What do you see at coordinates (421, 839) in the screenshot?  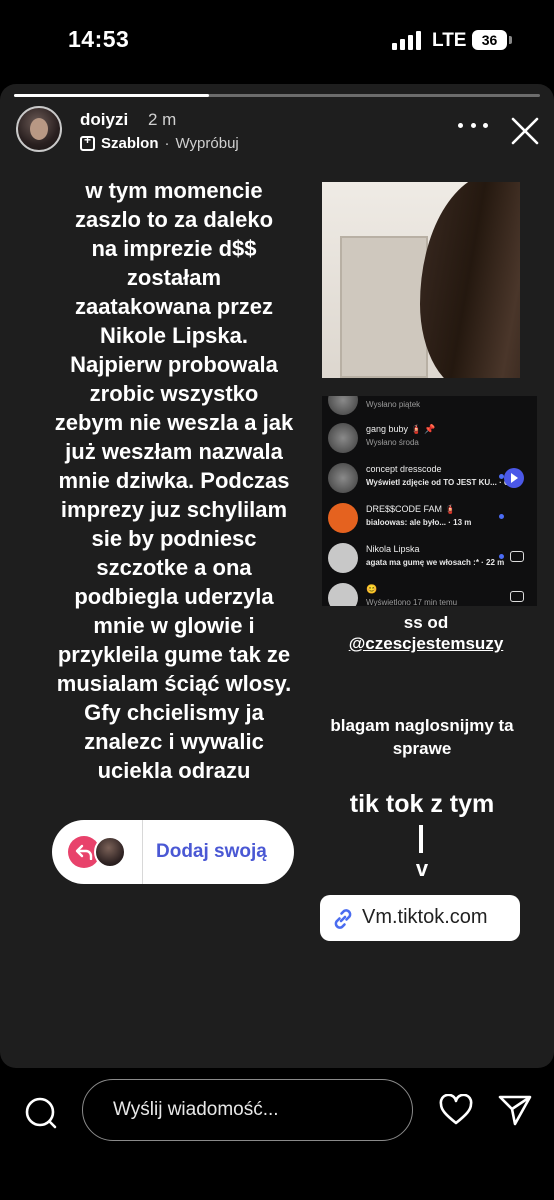 I see `arrow-line` at bounding box center [421, 839].